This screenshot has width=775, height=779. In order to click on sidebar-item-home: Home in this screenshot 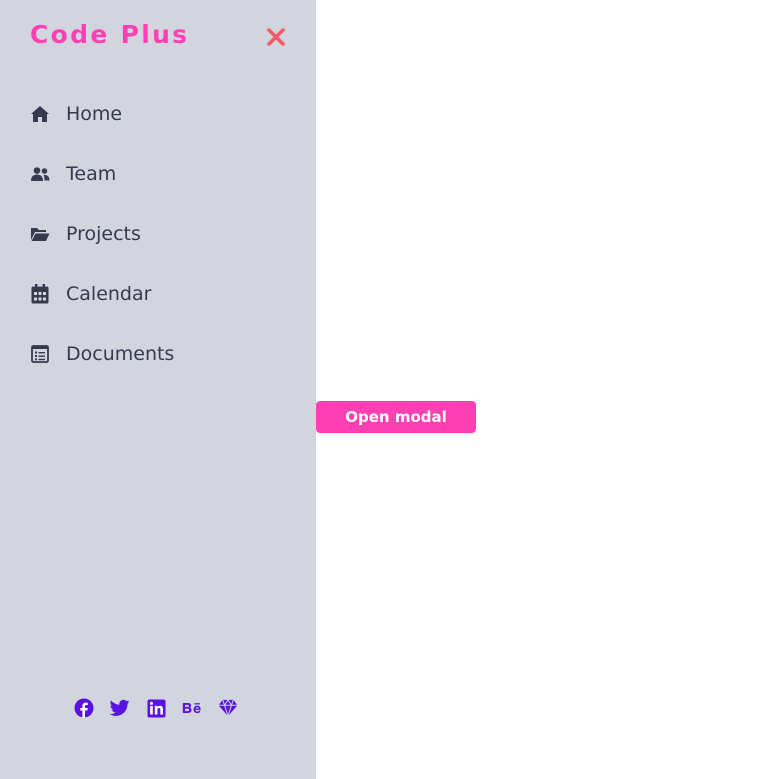, I will do `click(158, 114)`.